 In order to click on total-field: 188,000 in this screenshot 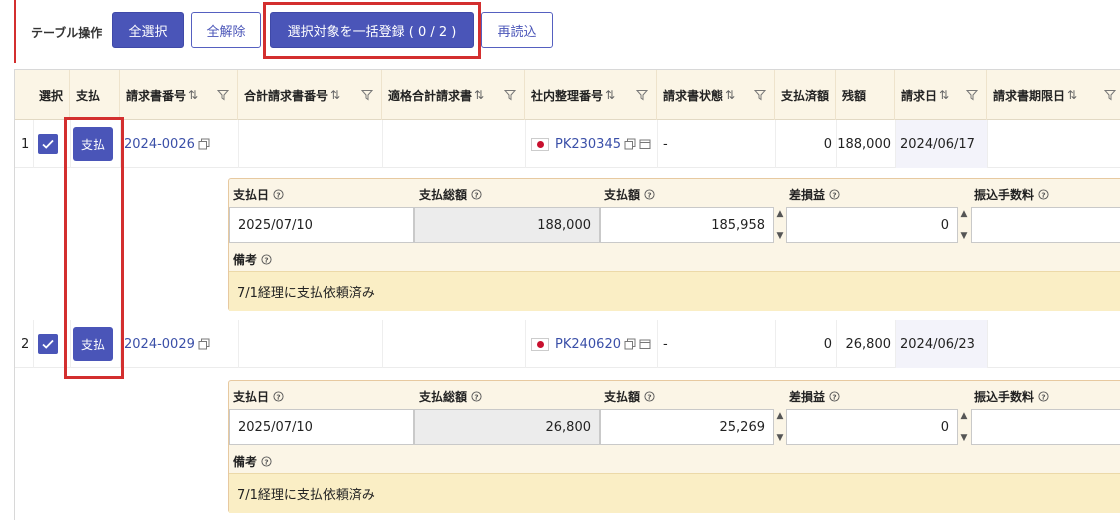, I will do `click(507, 225)`.